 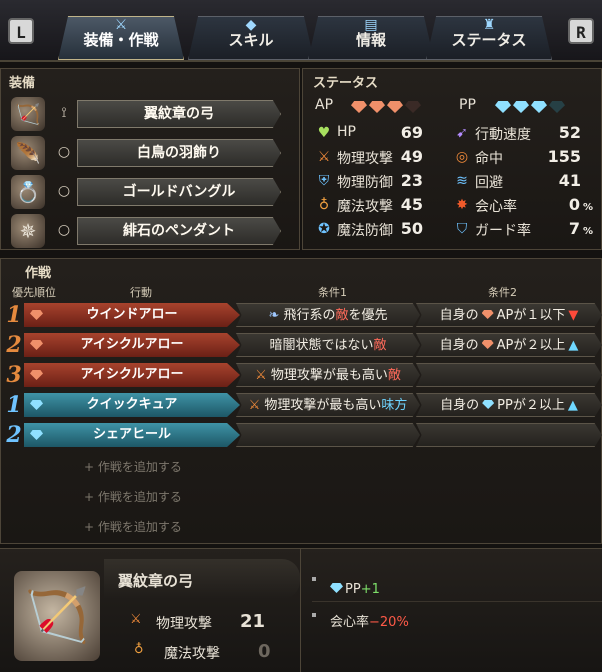 I want to click on header-priority: 優先順位, so click(x=34, y=292).